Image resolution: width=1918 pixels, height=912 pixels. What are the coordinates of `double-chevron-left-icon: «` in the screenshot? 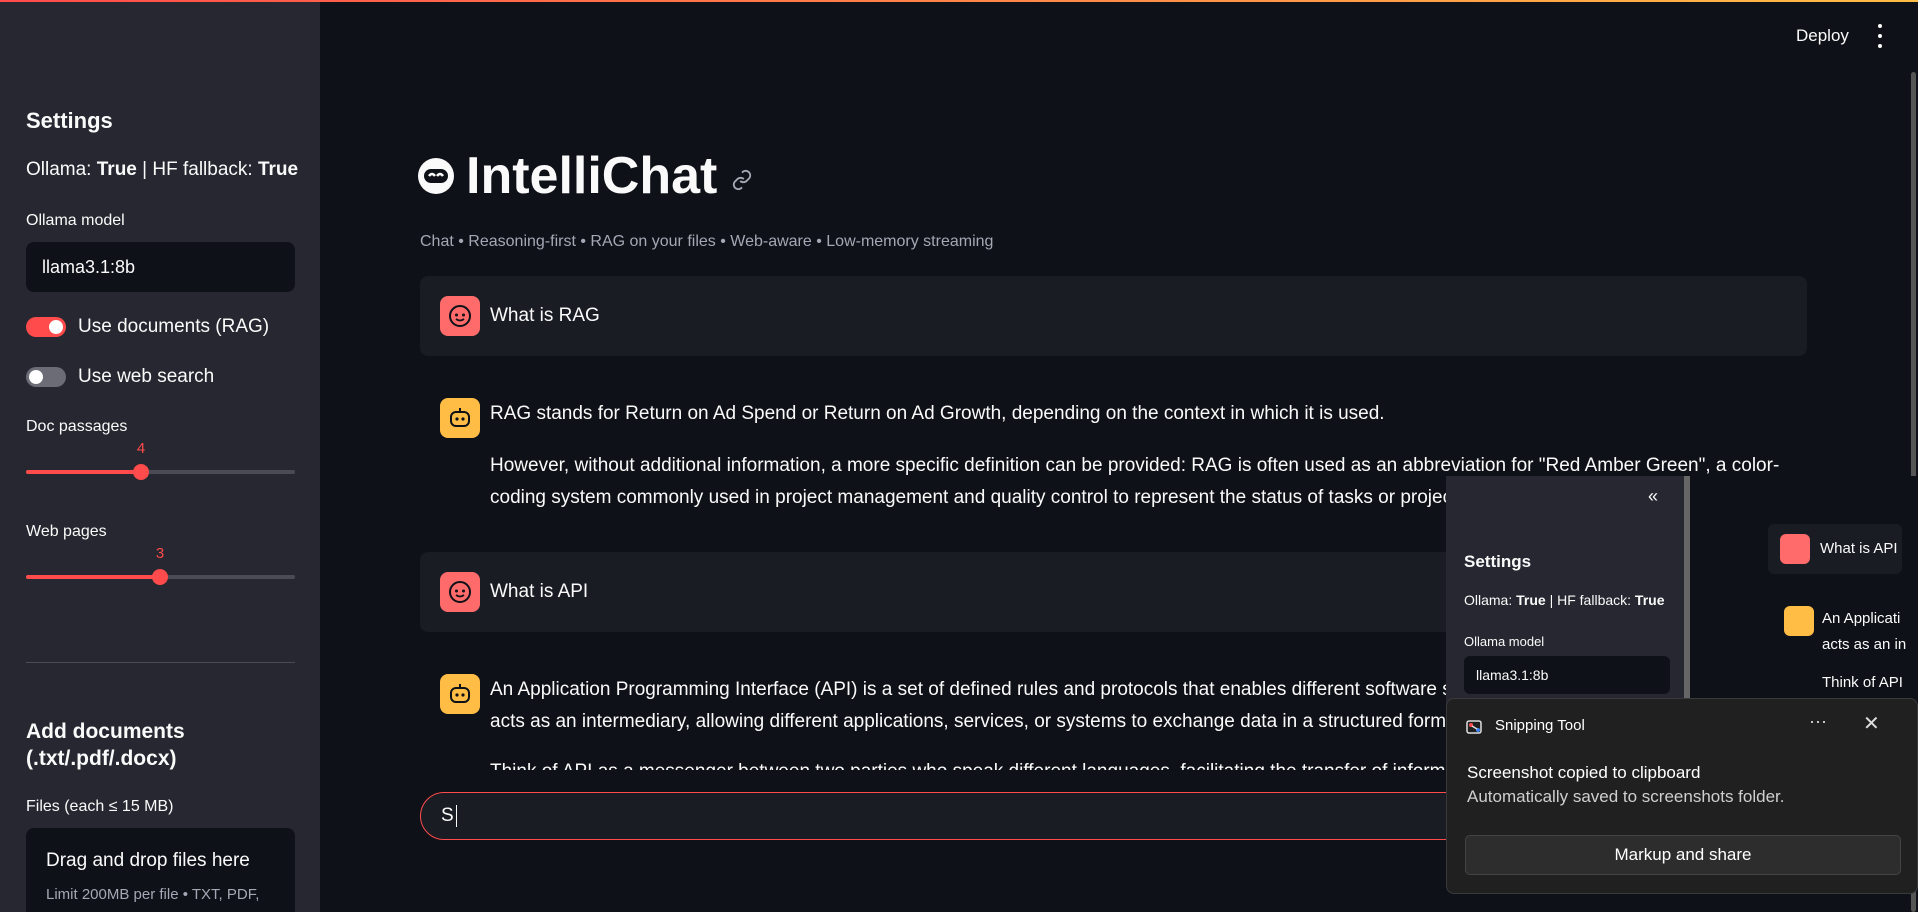 It's located at (1653, 496).